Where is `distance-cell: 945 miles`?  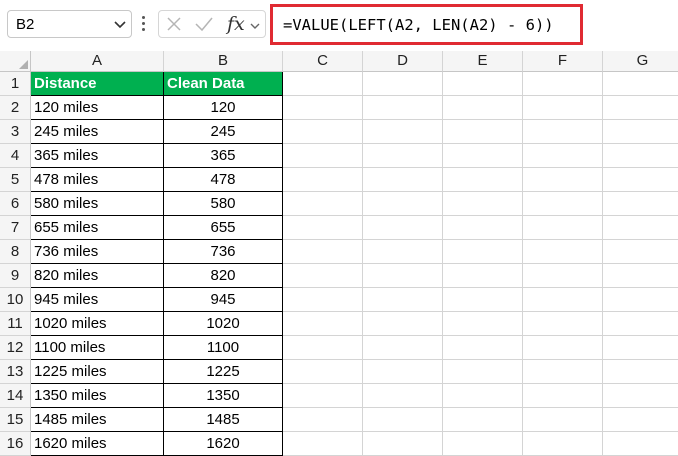 distance-cell: 945 miles is located at coordinates (97, 300).